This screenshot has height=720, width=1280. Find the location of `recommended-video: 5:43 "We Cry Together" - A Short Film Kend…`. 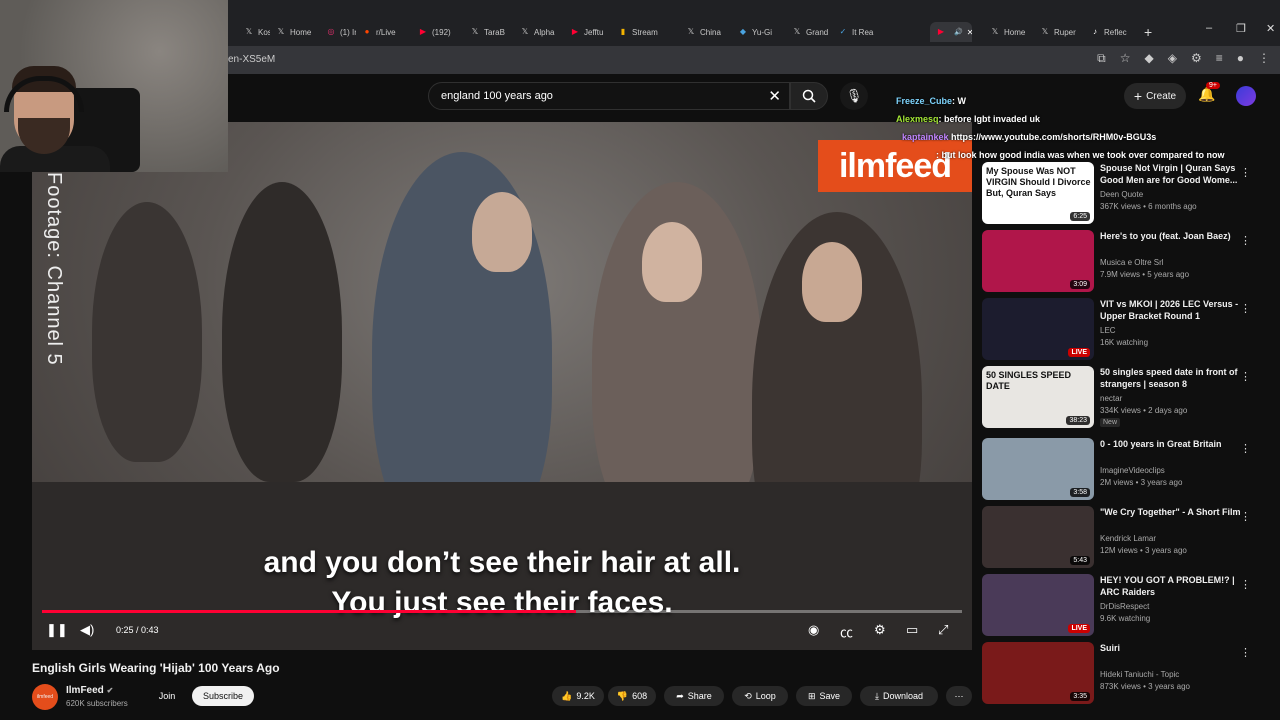

recommended-video: 5:43 "We Cry Together" - A Short Film Kend… is located at coordinates (1127, 537).